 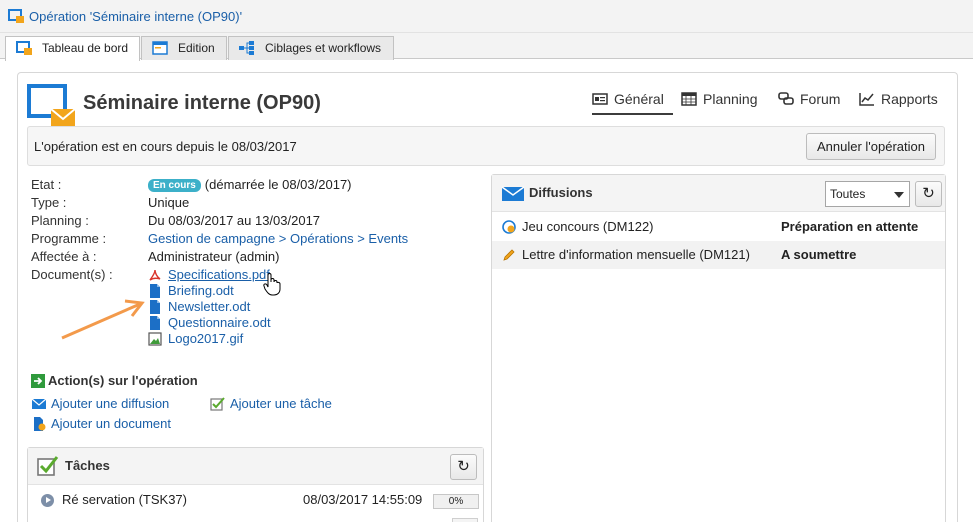 I want to click on type-label: Type :, so click(x=49, y=202).